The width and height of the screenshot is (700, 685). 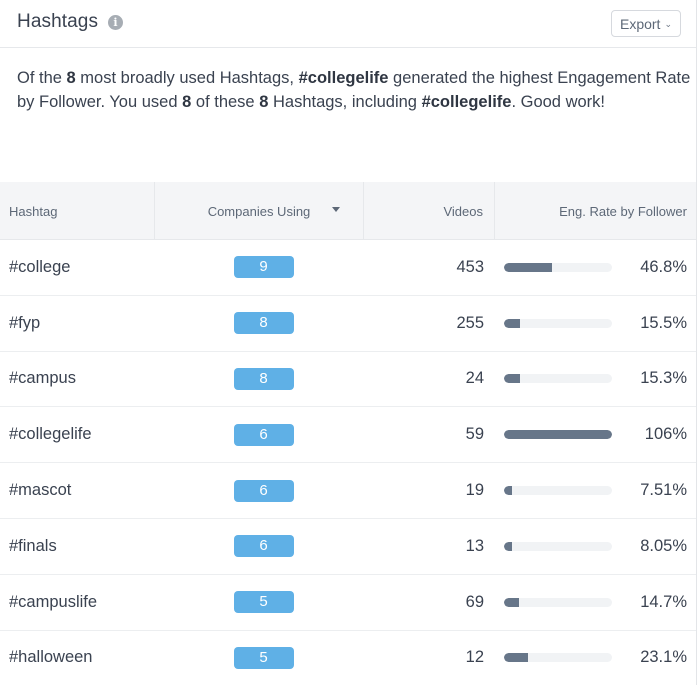 What do you see at coordinates (663, 545) in the screenshot?
I see `eng-rate-value: 8.05%` at bounding box center [663, 545].